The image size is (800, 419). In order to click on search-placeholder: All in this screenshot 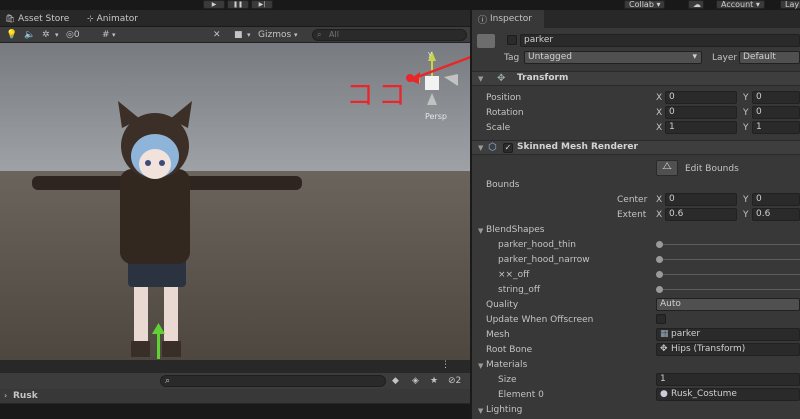, I will do `click(334, 34)`.